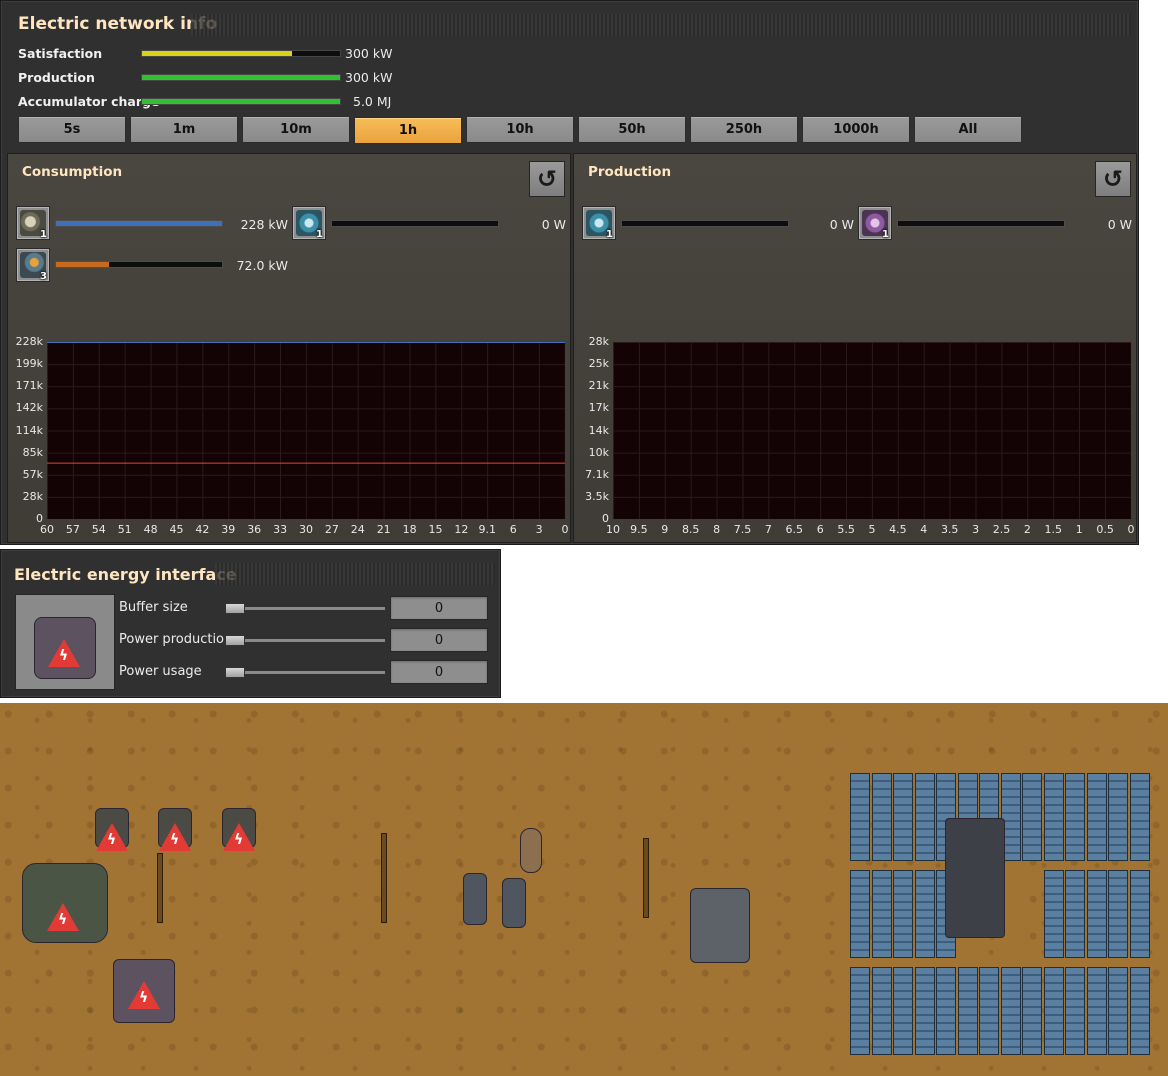 This screenshot has height=1076, width=1168. What do you see at coordinates (720, 925) in the screenshot?
I see `electric-energy-interface` at bounding box center [720, 925].